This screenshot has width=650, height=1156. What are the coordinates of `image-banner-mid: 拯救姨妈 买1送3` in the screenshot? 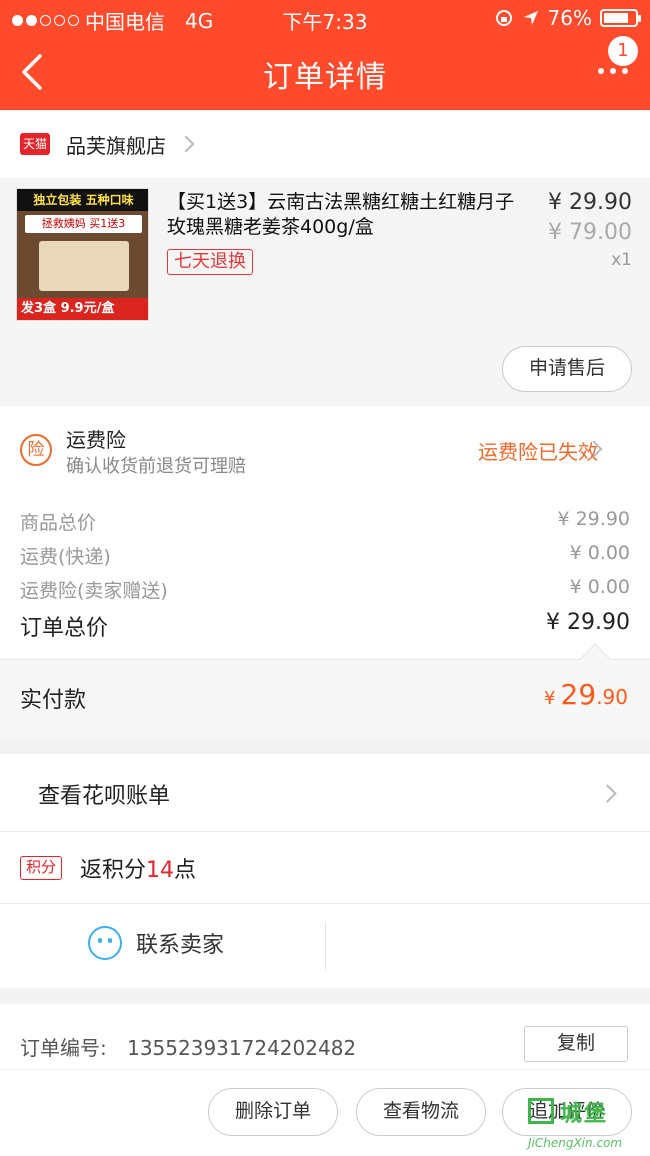 It's located at (83, 224).